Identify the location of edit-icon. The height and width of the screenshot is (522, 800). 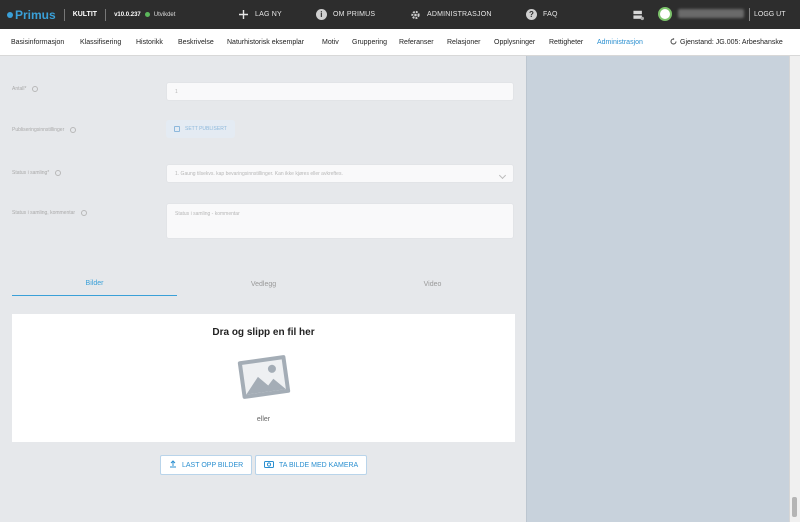
(177, 129).